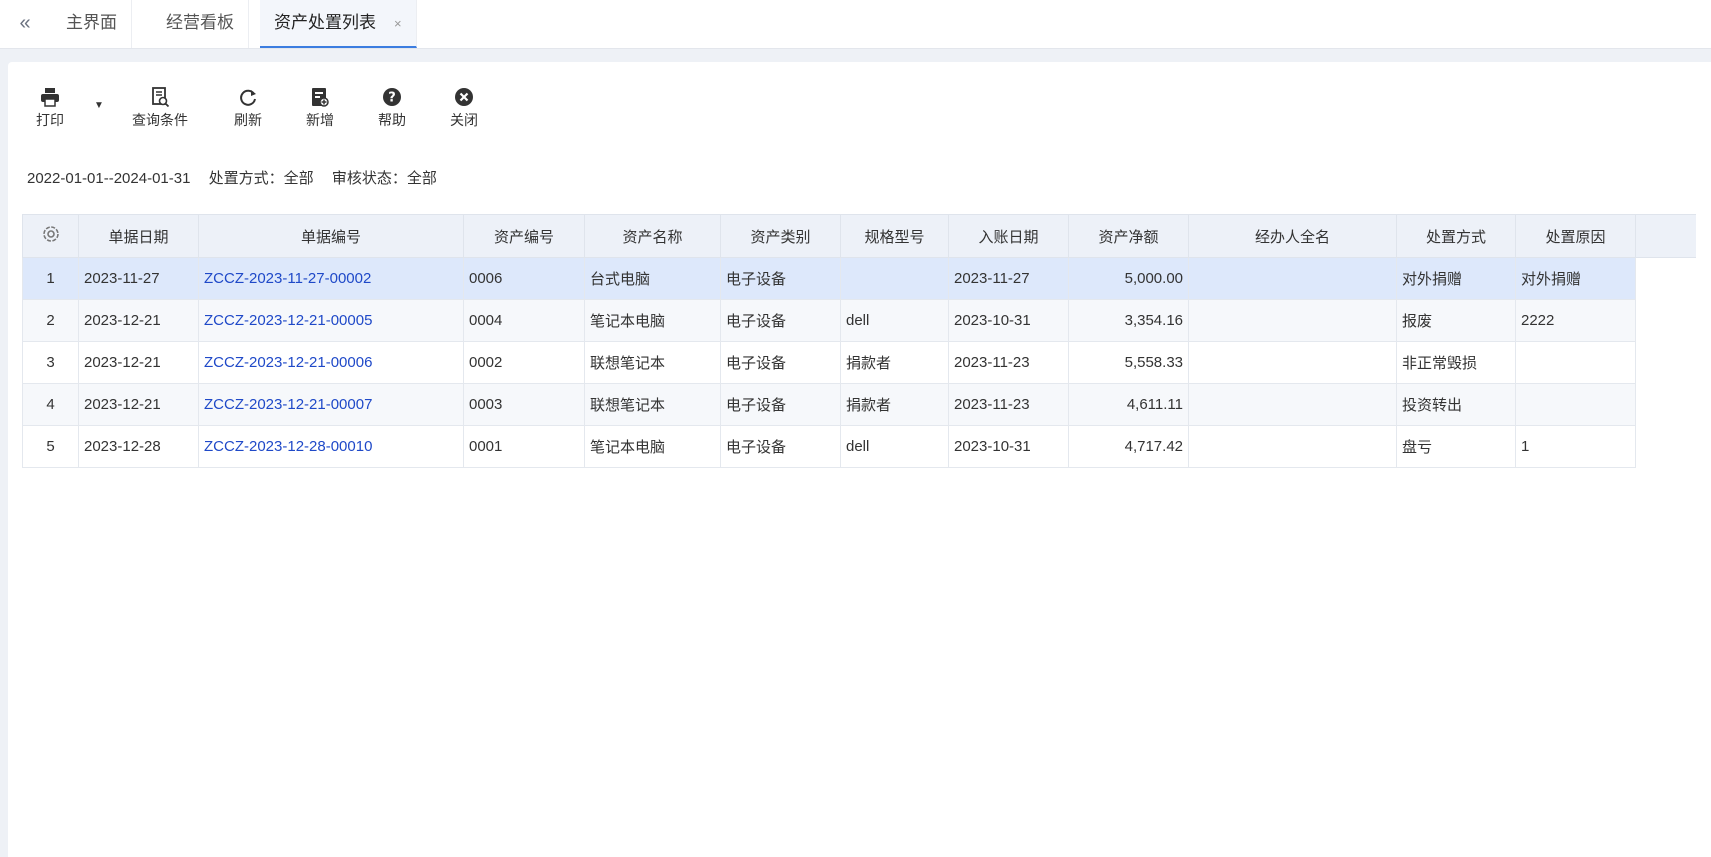 Image resolution: width=1711 pixels, height=857 pixels. I want to click on cell-asset-name: 台式电脑, so click(652, 278).